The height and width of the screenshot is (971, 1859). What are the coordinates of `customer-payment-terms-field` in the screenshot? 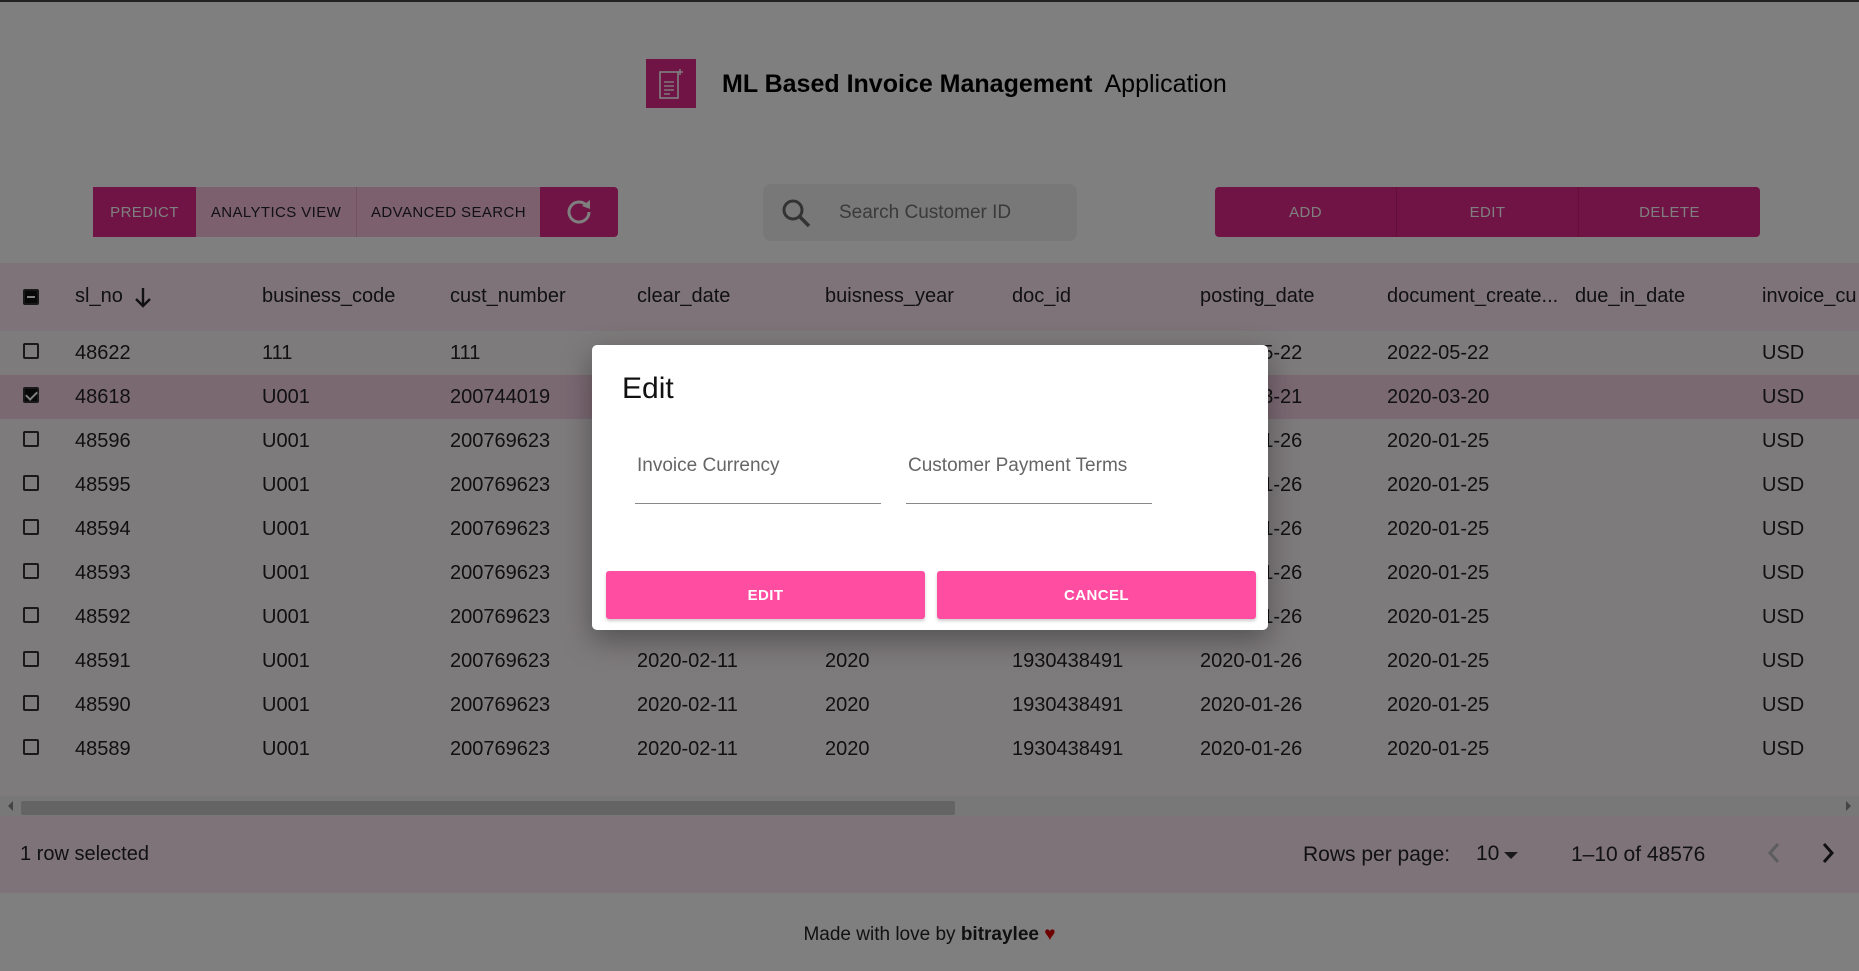 It's located at (1029, 474).